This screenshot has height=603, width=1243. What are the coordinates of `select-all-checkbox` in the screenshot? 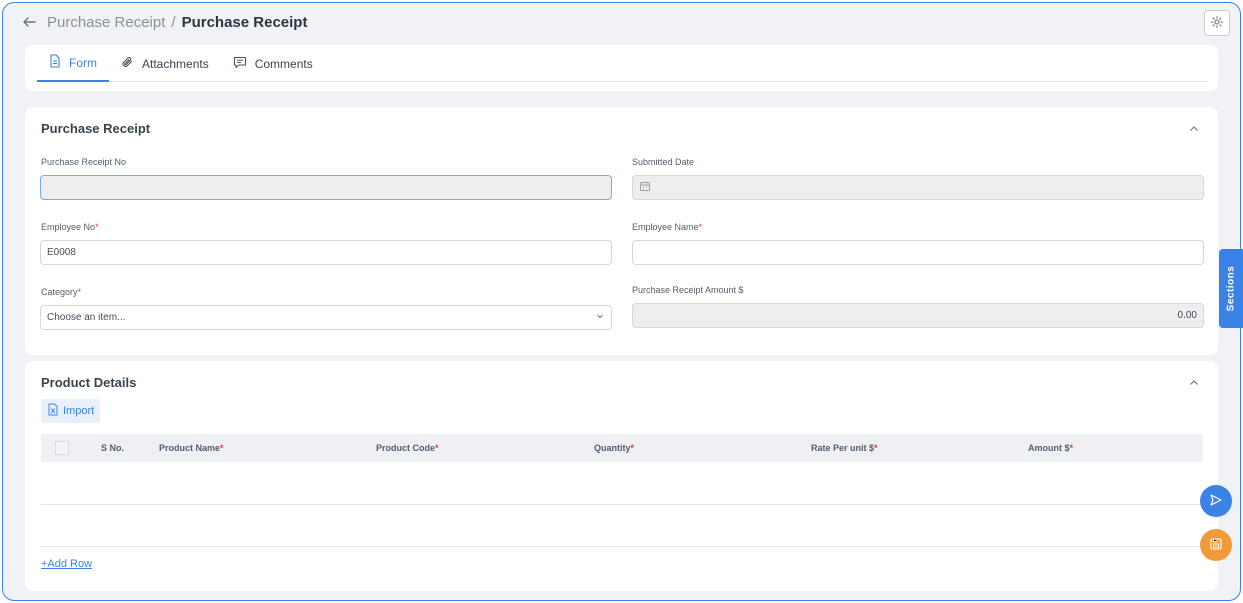 It's located at (62, 448).